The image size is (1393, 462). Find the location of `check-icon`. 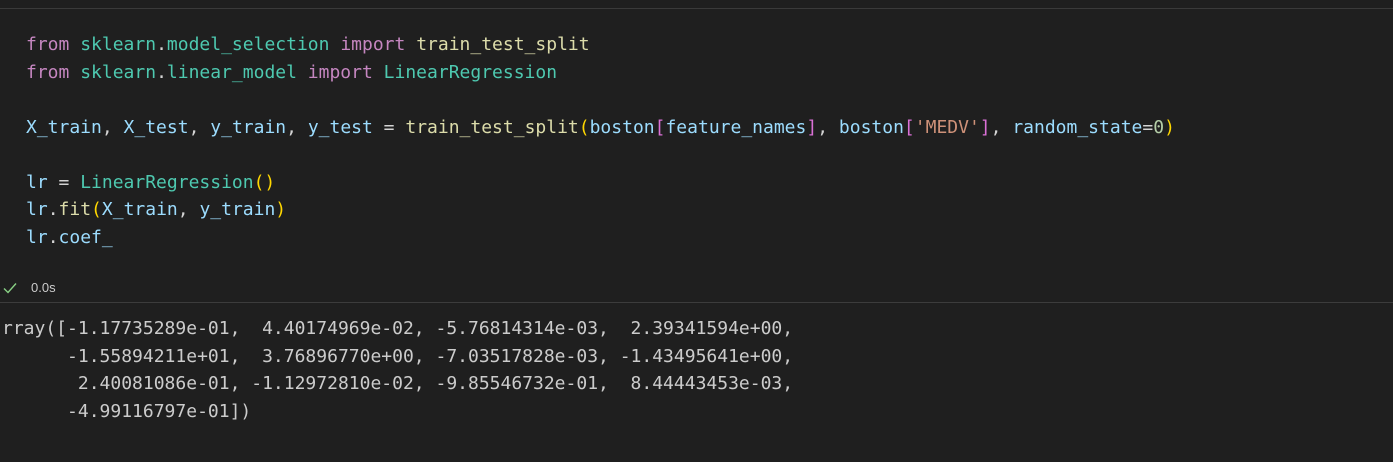

check-icon is located at coordinates (10, 288).